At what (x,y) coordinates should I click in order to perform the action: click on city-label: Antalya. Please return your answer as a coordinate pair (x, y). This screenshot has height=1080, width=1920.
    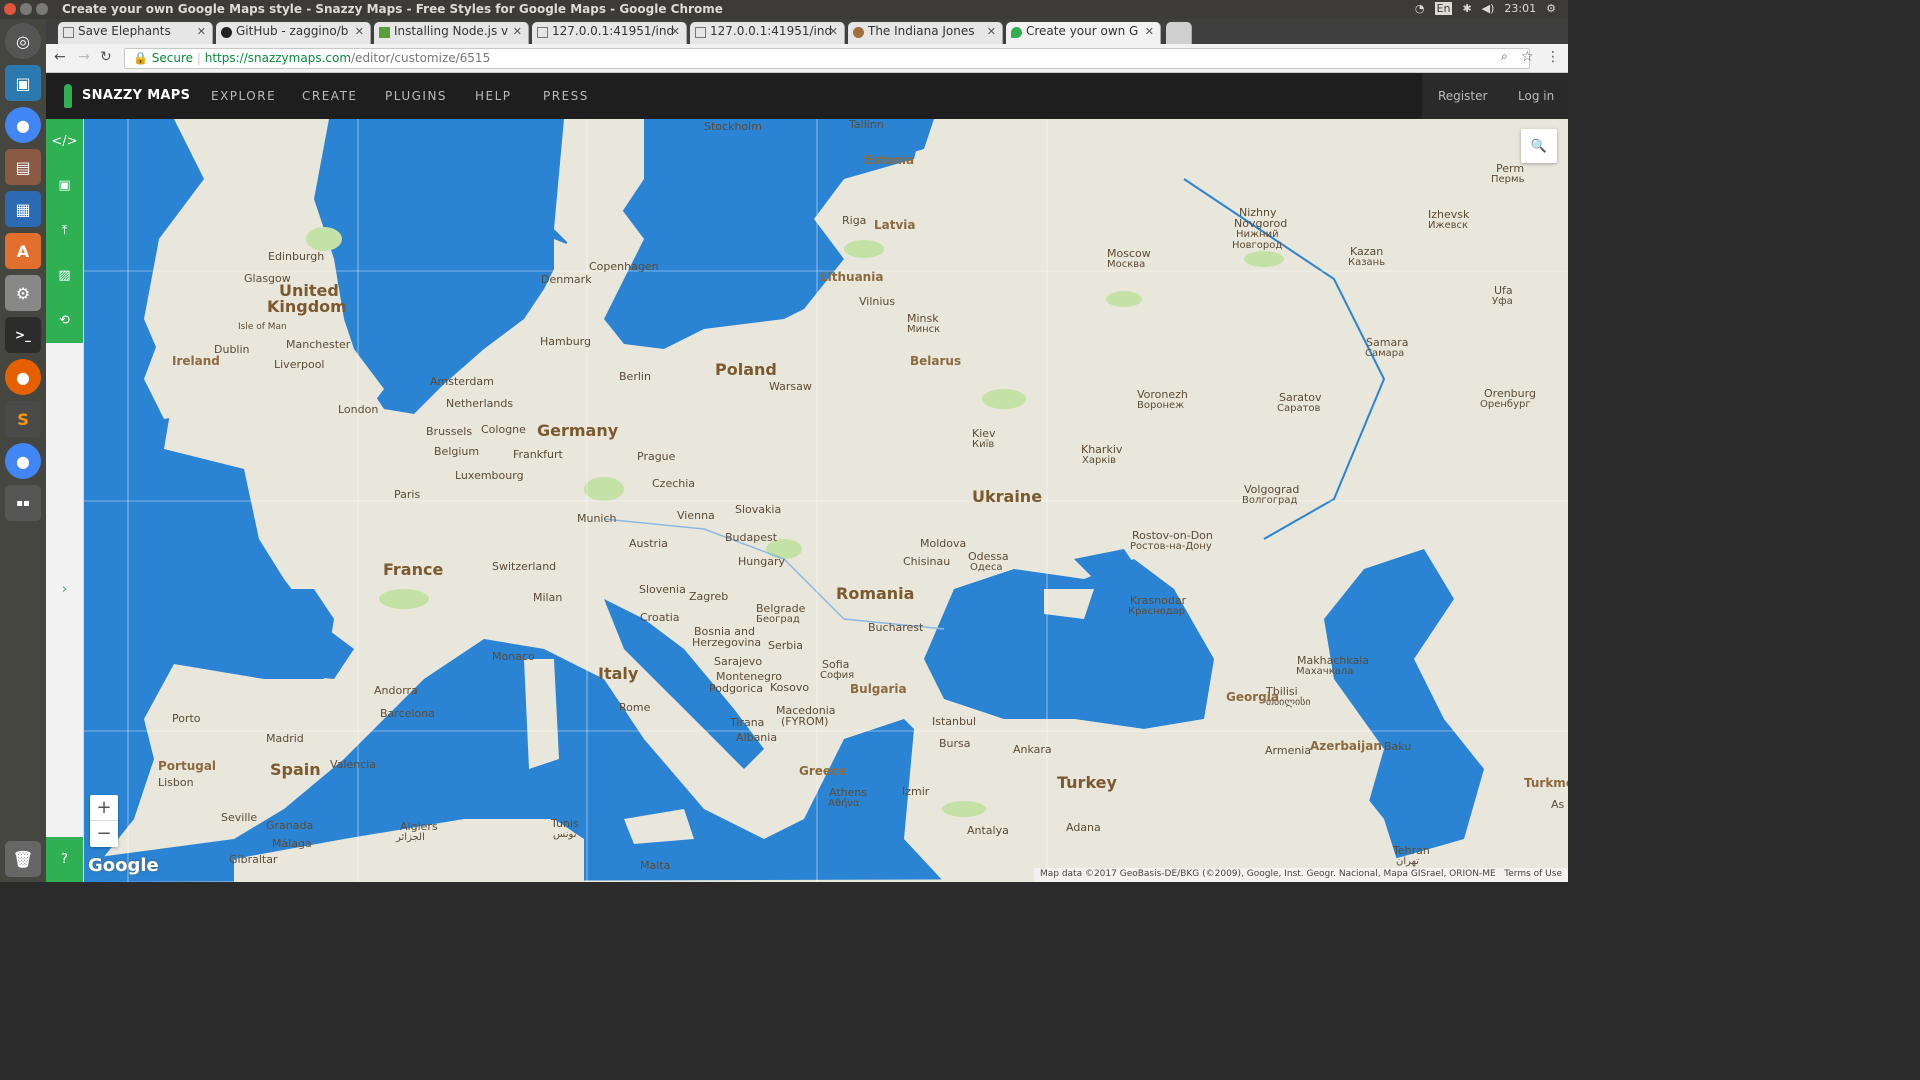
    Looking at the image, I should click on (988, 830).